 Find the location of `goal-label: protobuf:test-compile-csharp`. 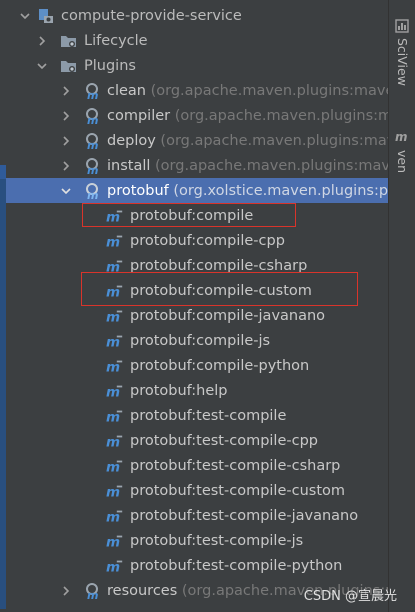

goal-label: protobuf:test-compile-csharp is located at coordinates (235, 465).